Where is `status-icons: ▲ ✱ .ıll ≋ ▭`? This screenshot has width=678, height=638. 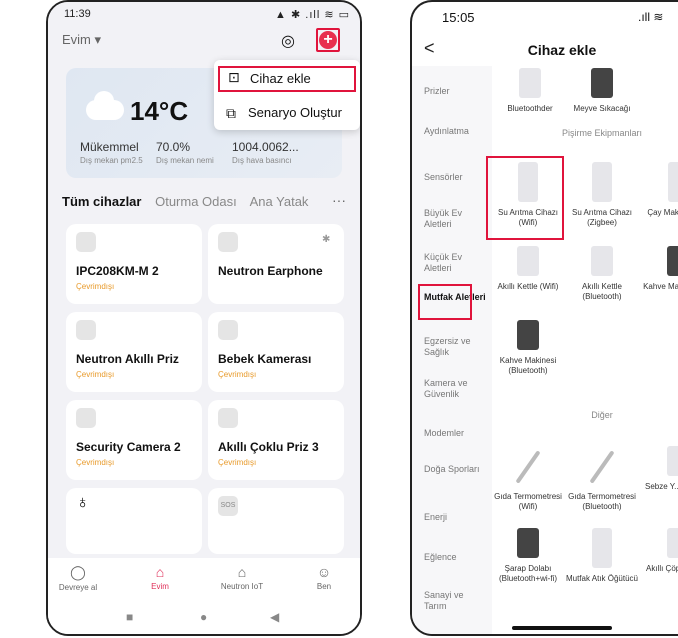 status-icons: ▲ ✱ .ıll ≋ ▭ is located at coordinates (312, 15).